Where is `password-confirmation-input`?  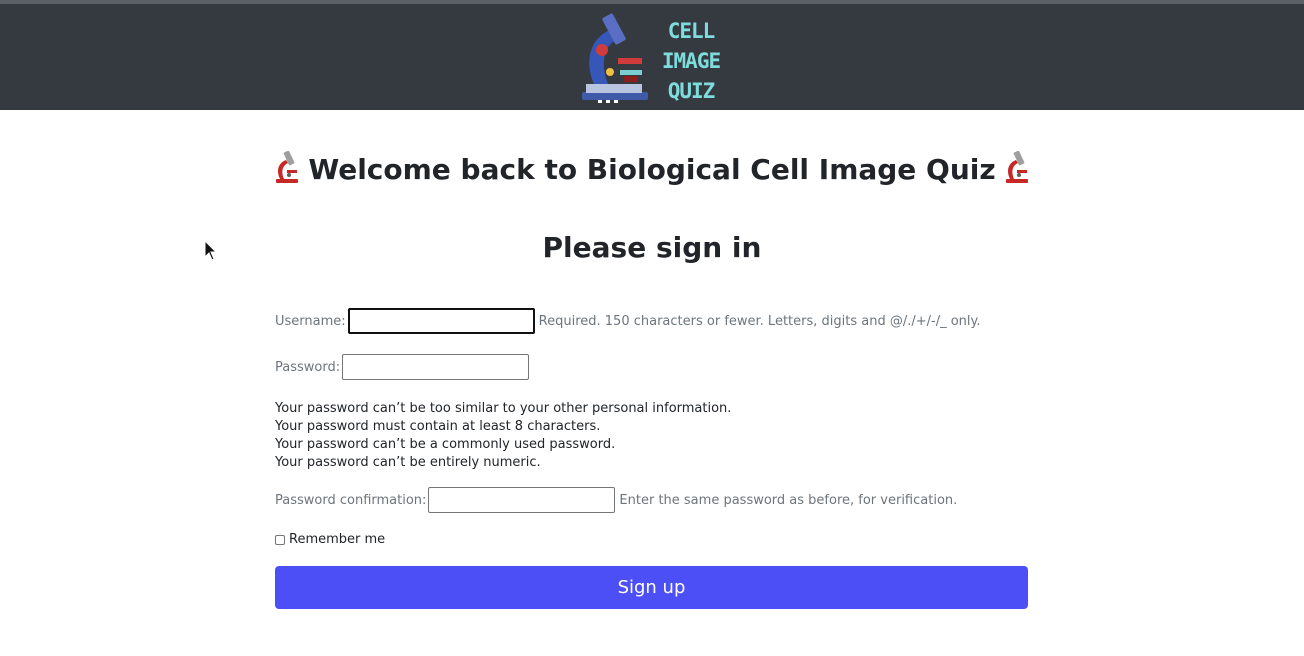 password-confirmation-input is located at coordinates (522, 500).